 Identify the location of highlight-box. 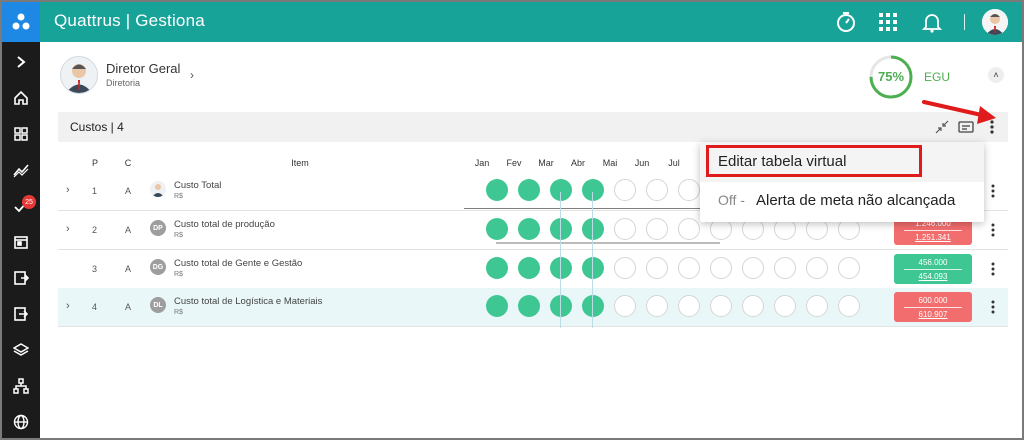
(814, 161).